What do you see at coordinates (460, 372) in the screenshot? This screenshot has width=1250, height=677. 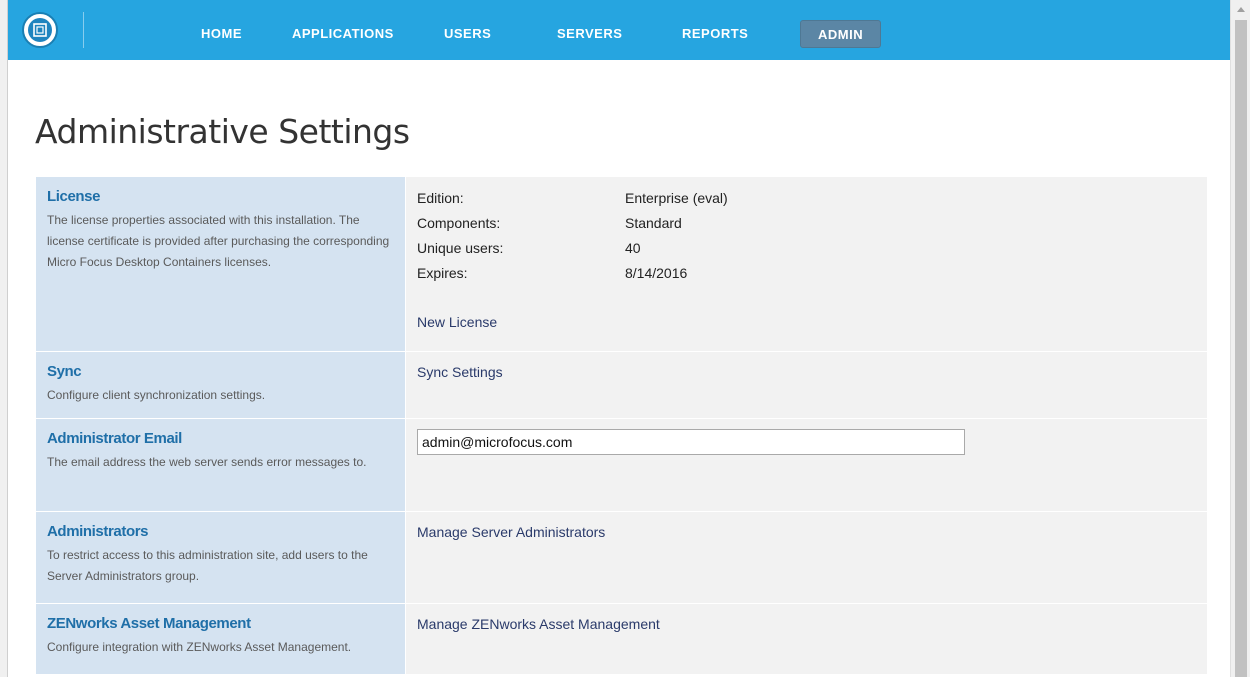 I see `sync-settings-link: Sync Settings` at bounding box center [460, 372].